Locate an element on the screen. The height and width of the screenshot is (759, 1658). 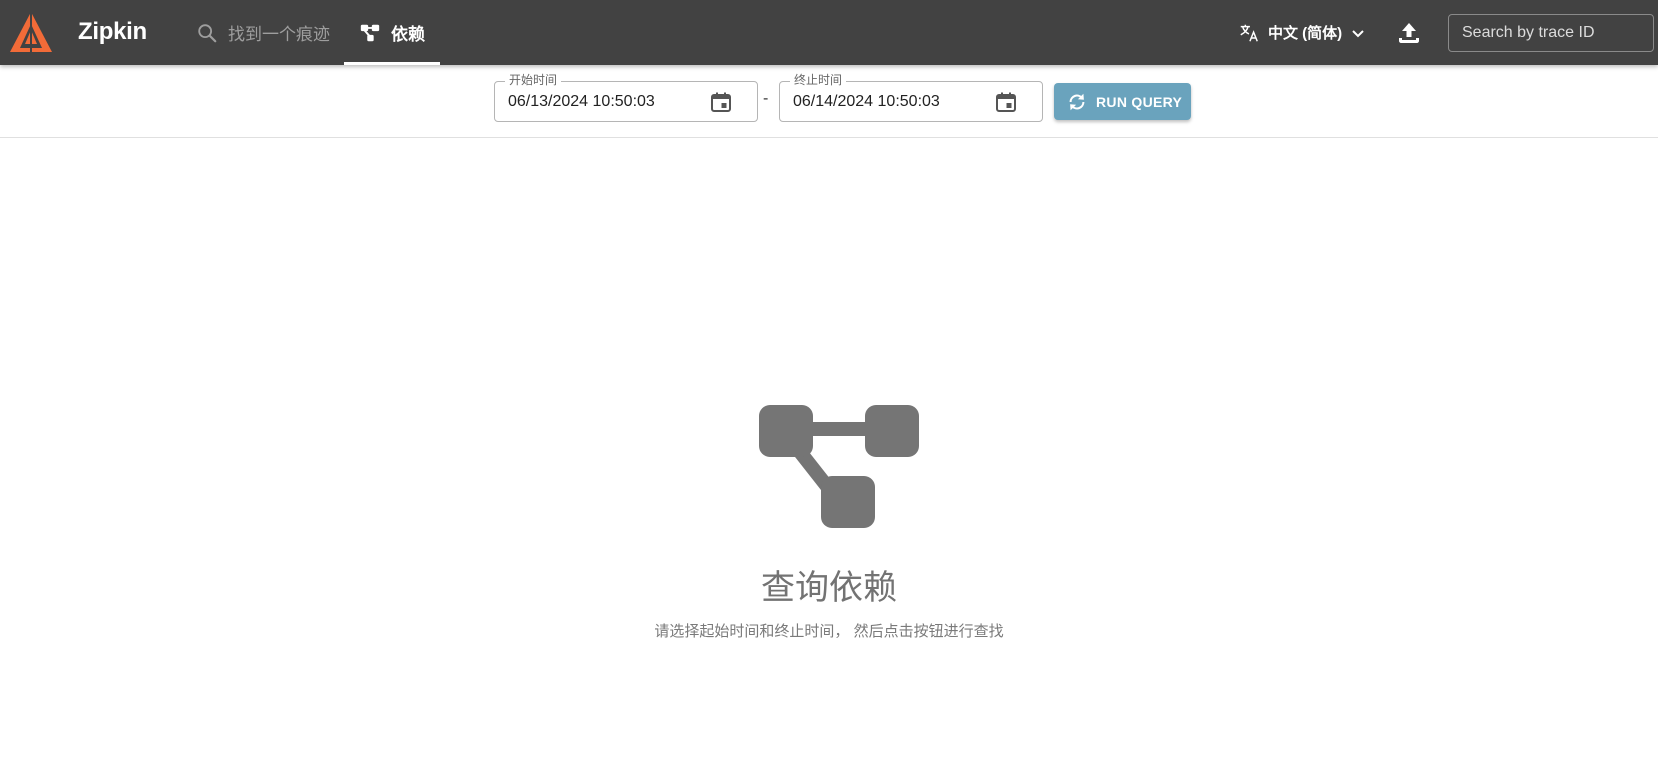
dependency-graph-icon is located at coordinates (839, 466).